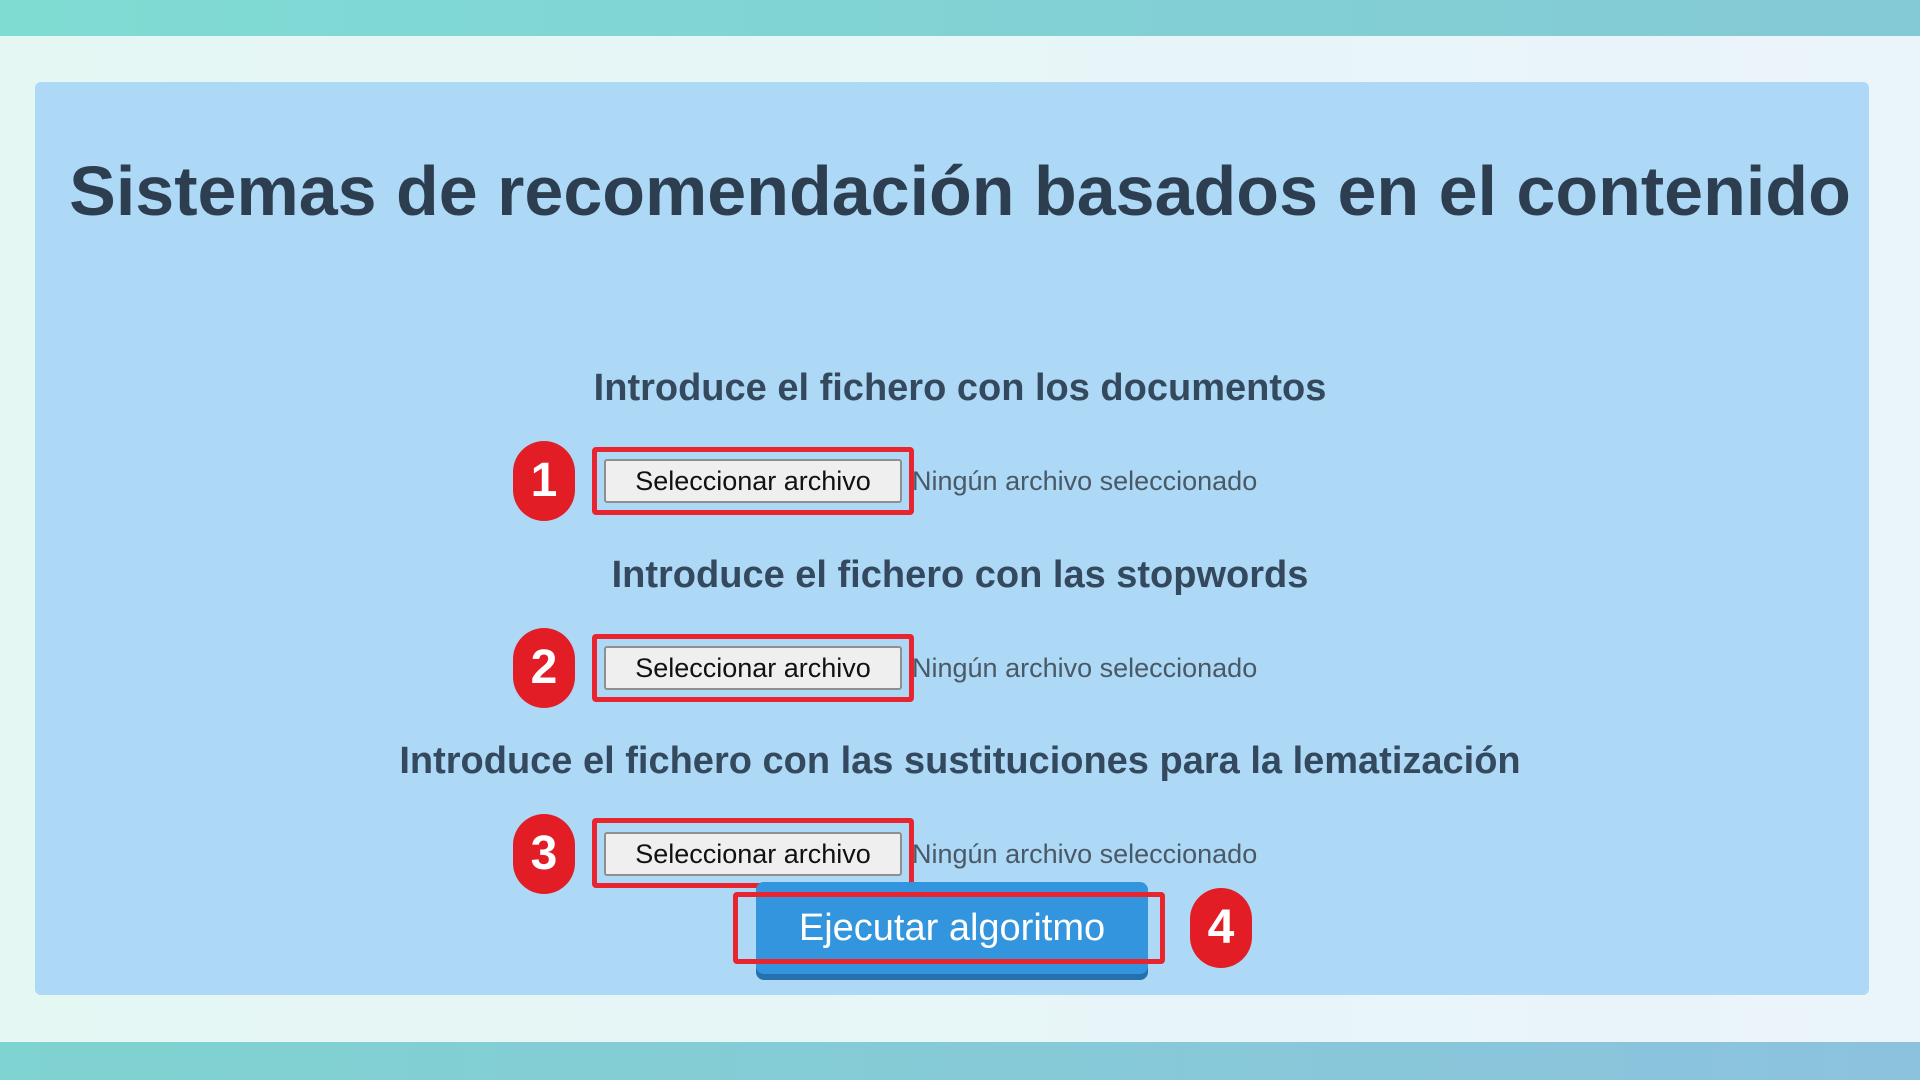 The image size is (1920, 1080). What do you see at coordinates (544, 481) in the screenshot?
I see `annotation-marker-1: 1` at bounding box center [544, 481].